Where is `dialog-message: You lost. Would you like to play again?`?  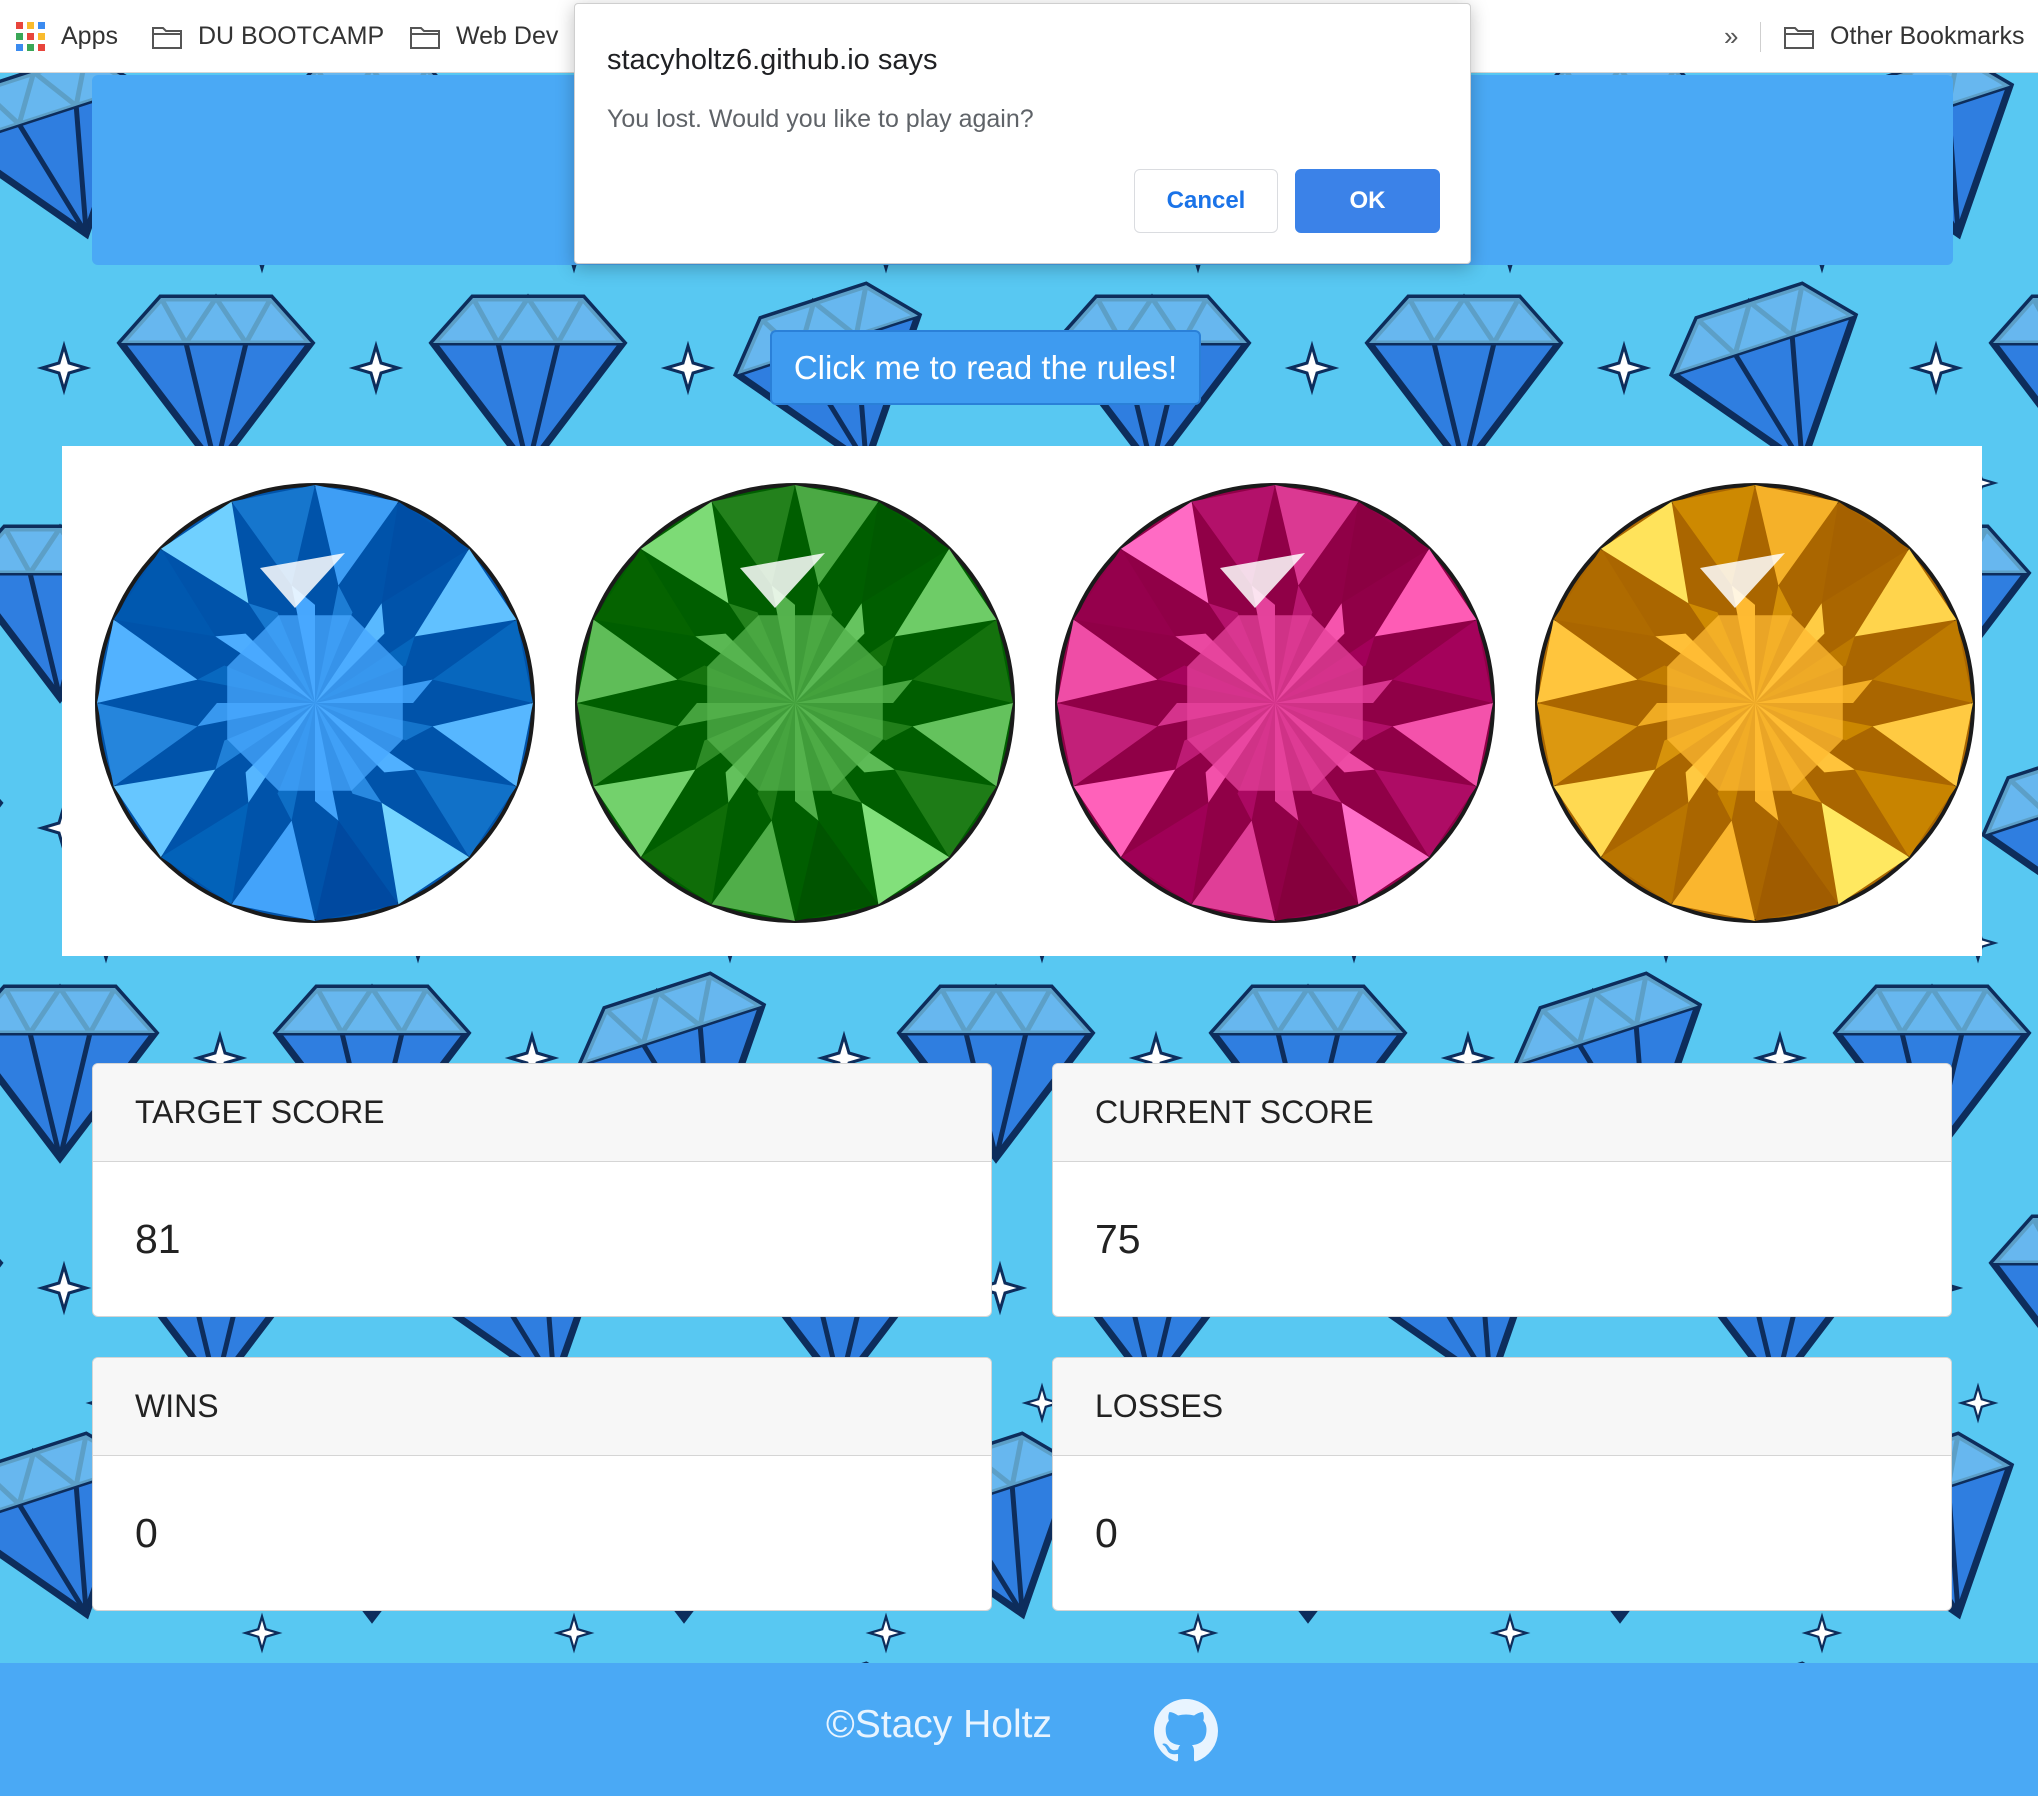 dialog-message: You lost. Would you like to play again? is located at coordinates (820, 119).